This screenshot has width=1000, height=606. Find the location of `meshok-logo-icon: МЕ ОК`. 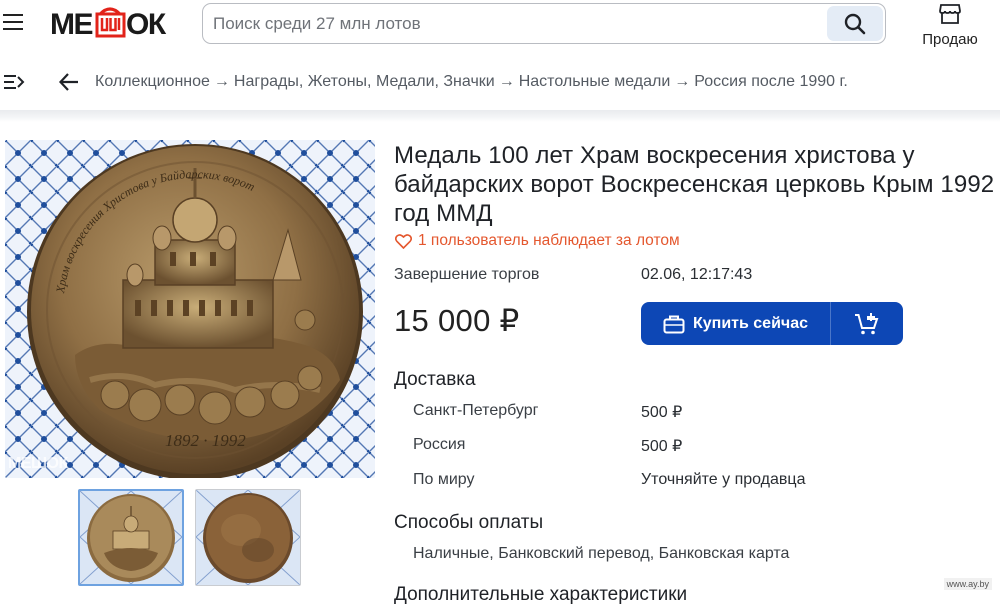

meshok-logo-icon: МЕ ОК is located at coordinates (109, 23).